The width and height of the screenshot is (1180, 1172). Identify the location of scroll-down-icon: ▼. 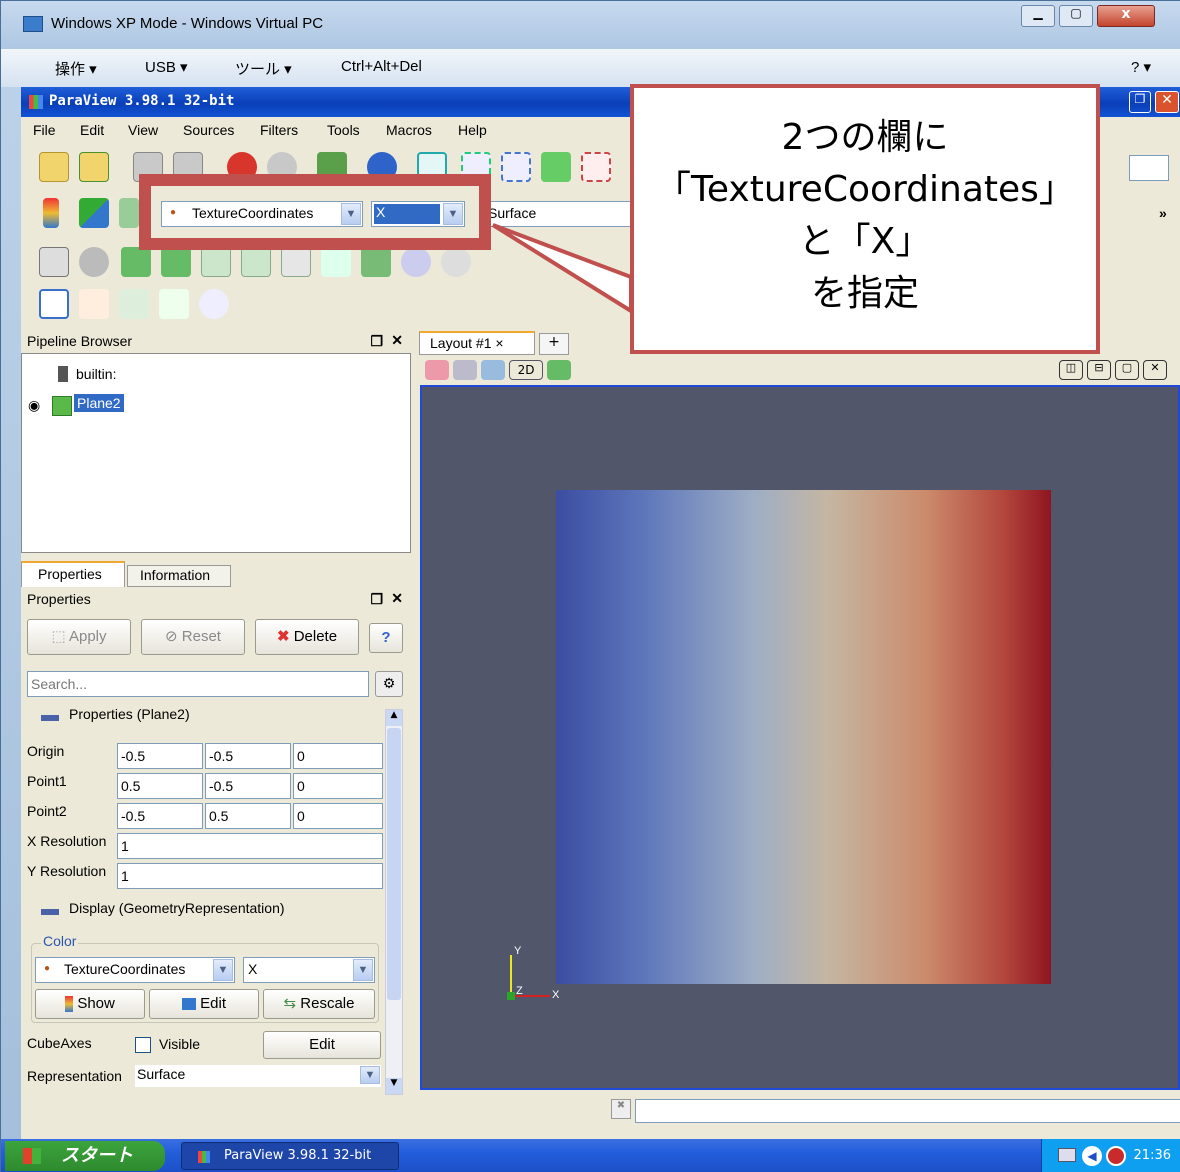
(394, 1086).